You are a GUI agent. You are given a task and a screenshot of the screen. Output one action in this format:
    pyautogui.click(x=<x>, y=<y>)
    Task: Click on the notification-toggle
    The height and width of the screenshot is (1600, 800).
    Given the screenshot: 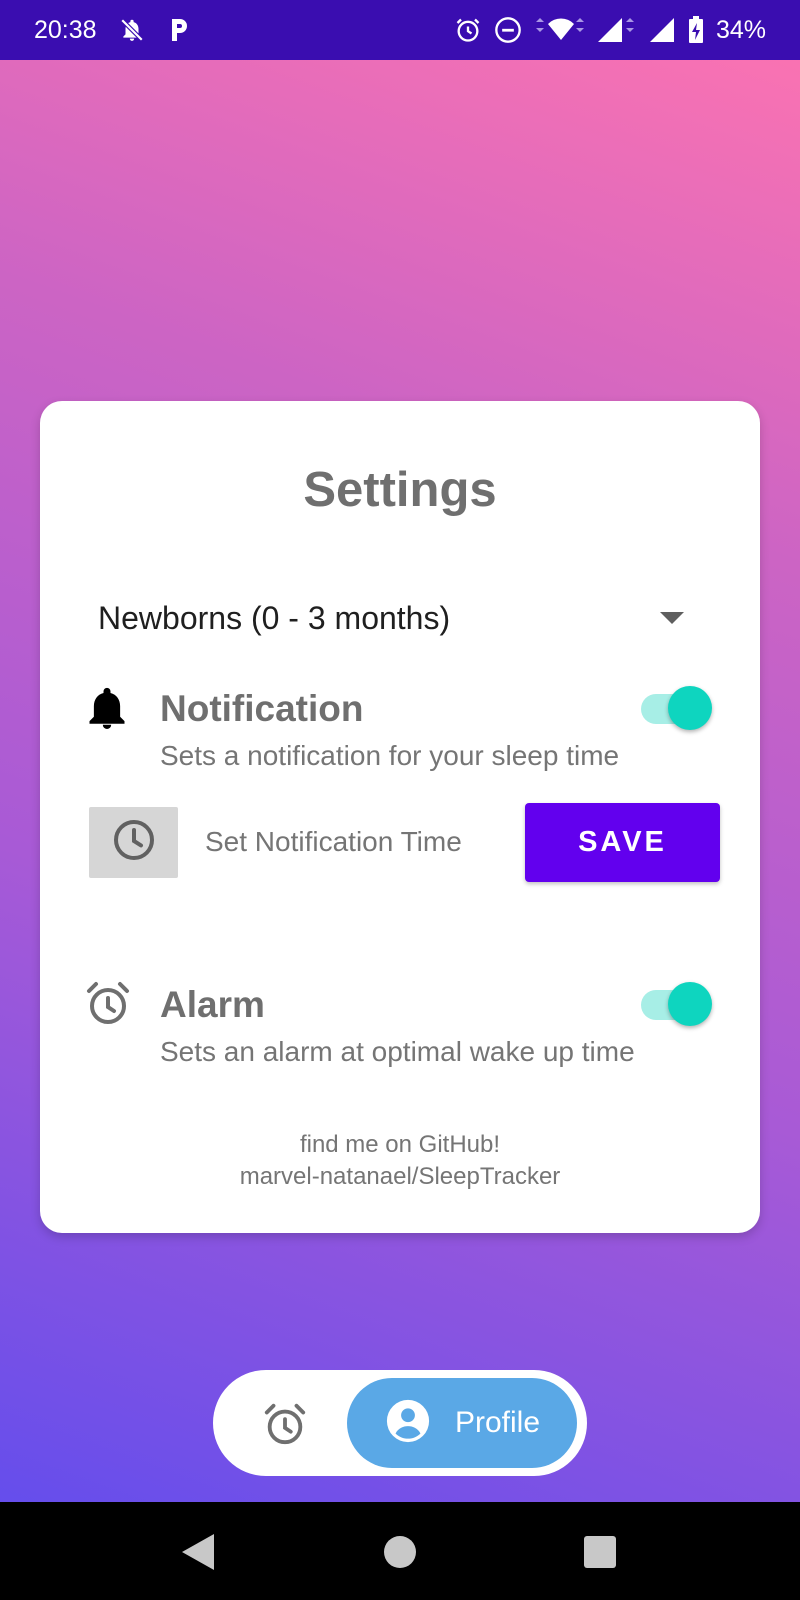 What is the action you would take?
    pyautogui.click(x=677, y=709)
    